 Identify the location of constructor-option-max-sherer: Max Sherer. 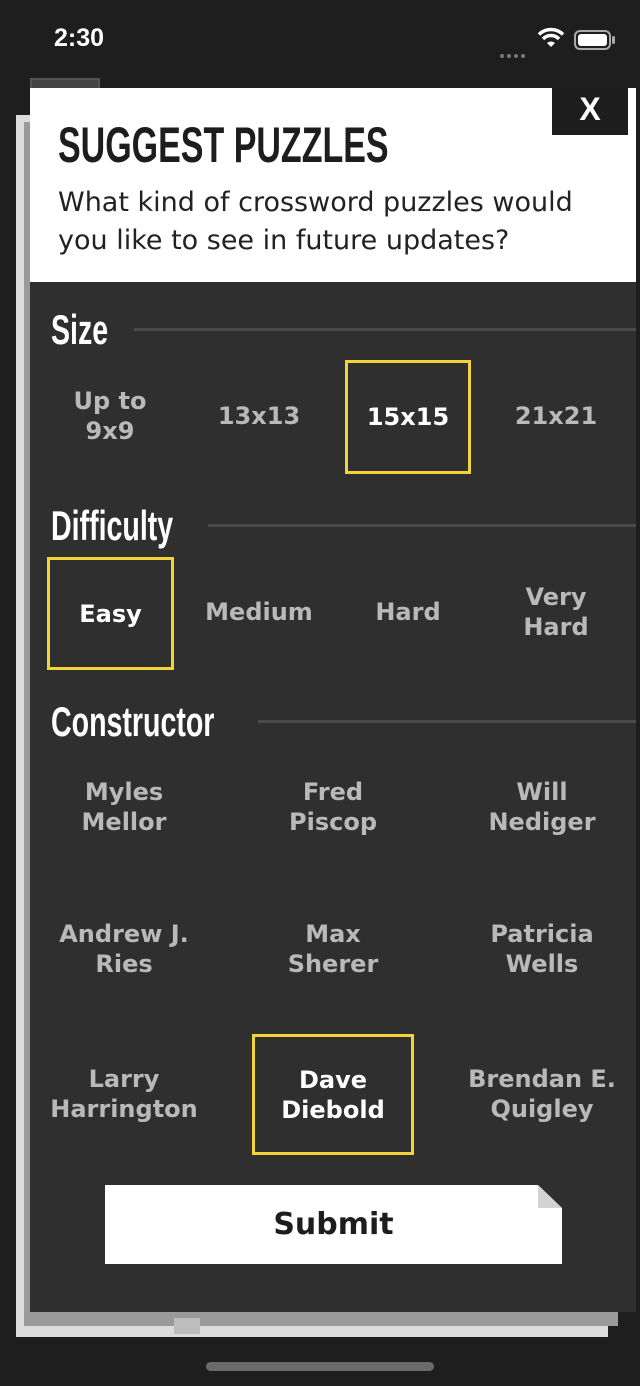
(333, 949).